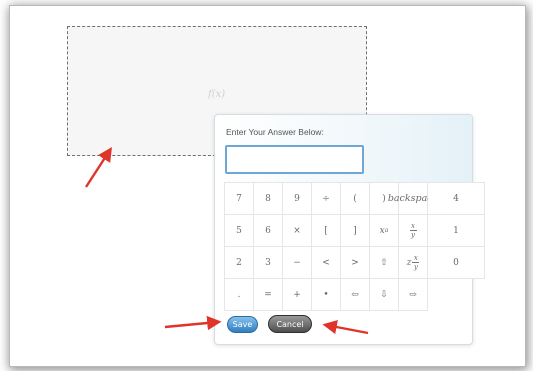 Image resolution: width=533 pixels, height=371 pixels. What do you see at coordinates (268, 295) in the screenshot?
I see `key-equals: =` at bounding box center [268, 295].